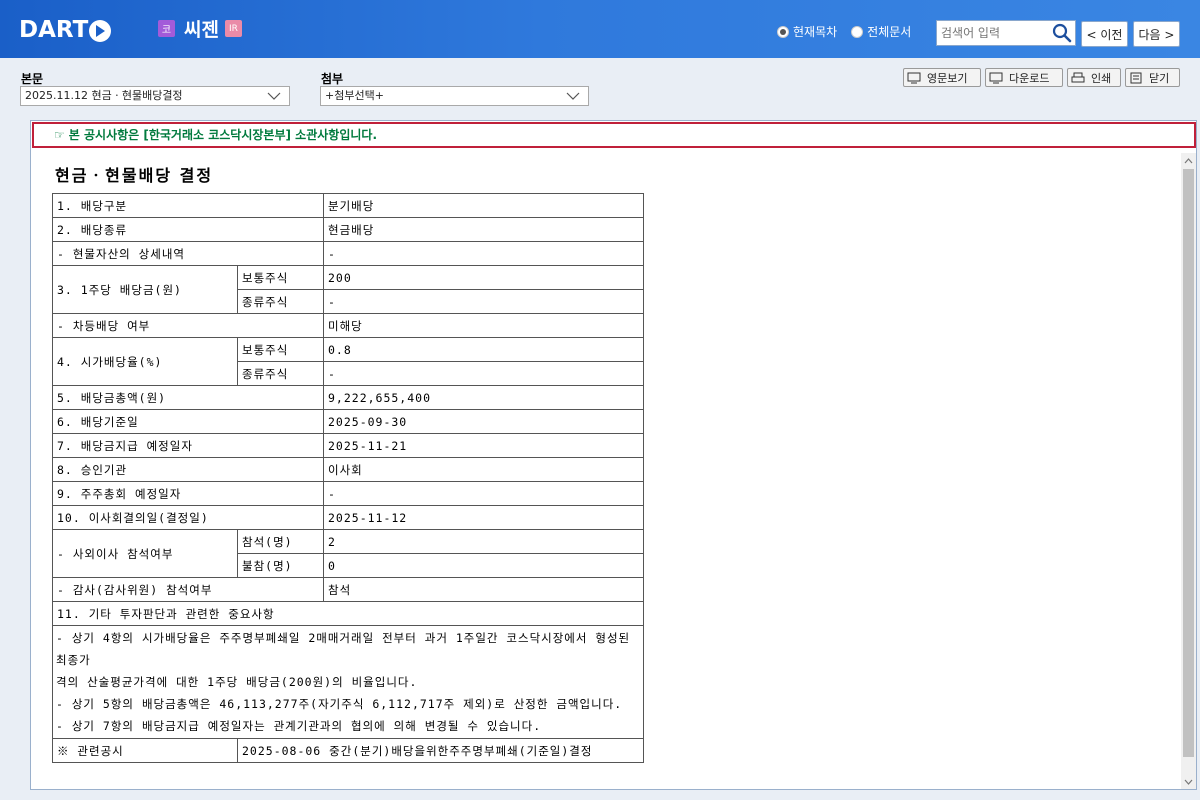 The image size is (1200, 800). I want to click on radio-all-docs, so click(857, 31).